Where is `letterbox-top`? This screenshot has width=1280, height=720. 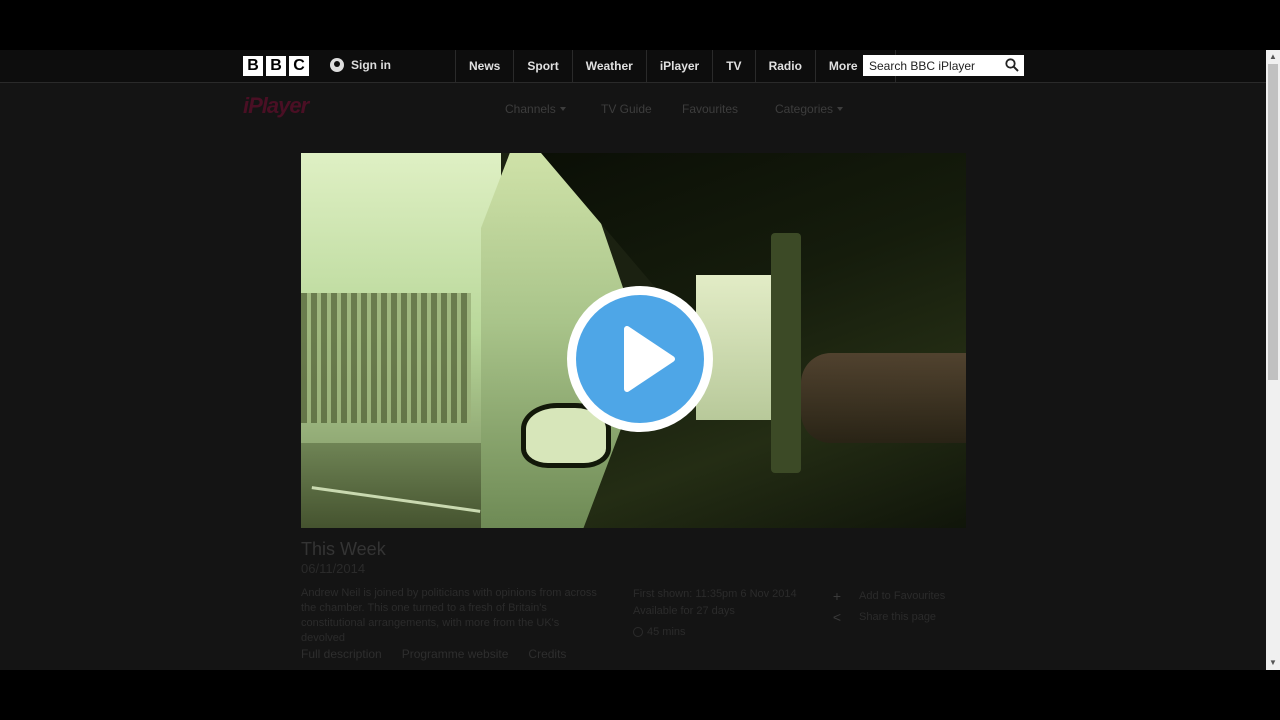 letterbox-top is located at coordinates (640, 25).